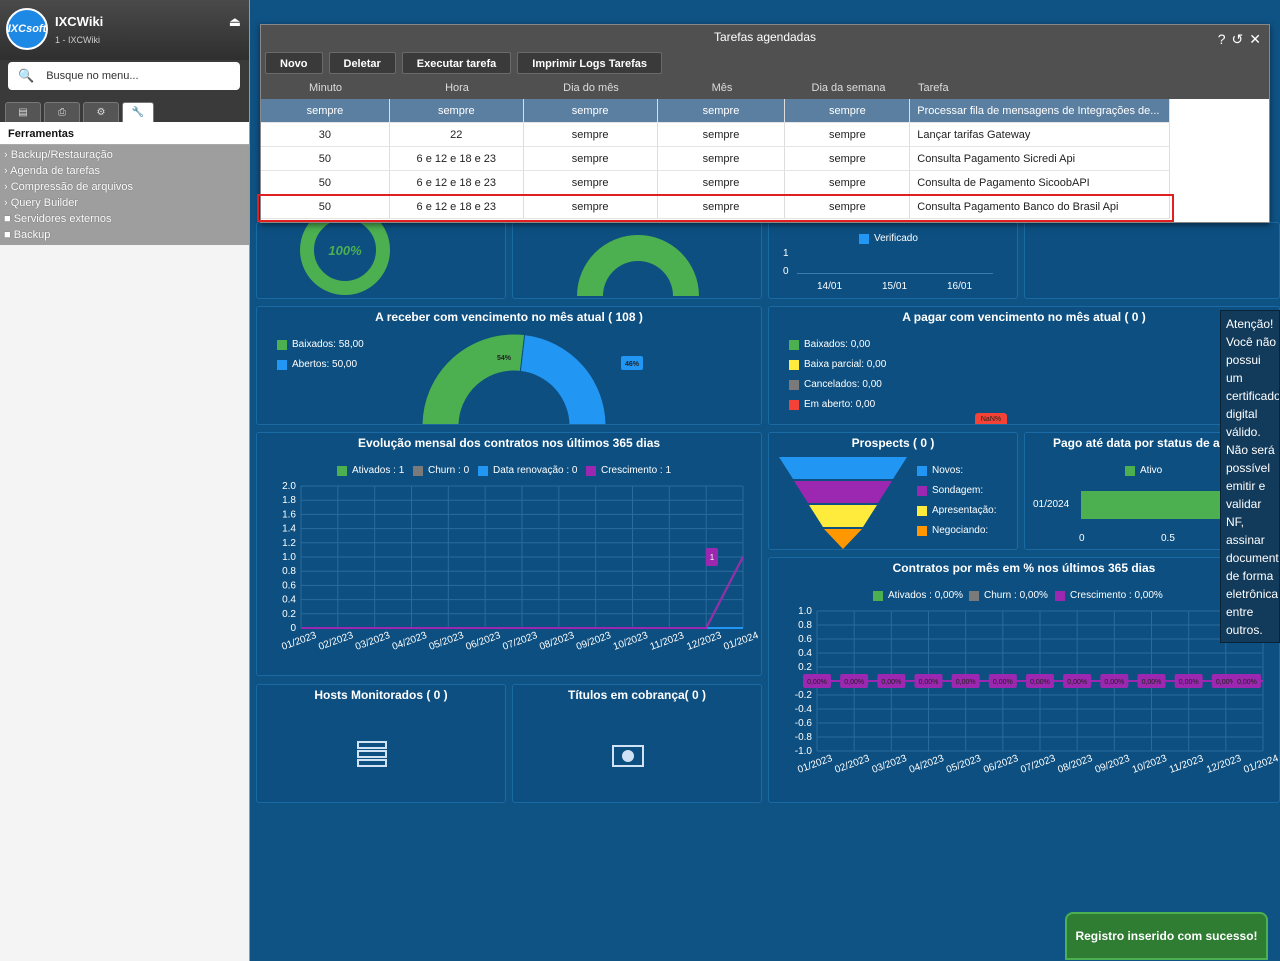 This screenshot has height=961, width=1280. Describe the element at coordinates (805, 667) in the screenshot. I see `y-tick-label: 0.2` at that location.